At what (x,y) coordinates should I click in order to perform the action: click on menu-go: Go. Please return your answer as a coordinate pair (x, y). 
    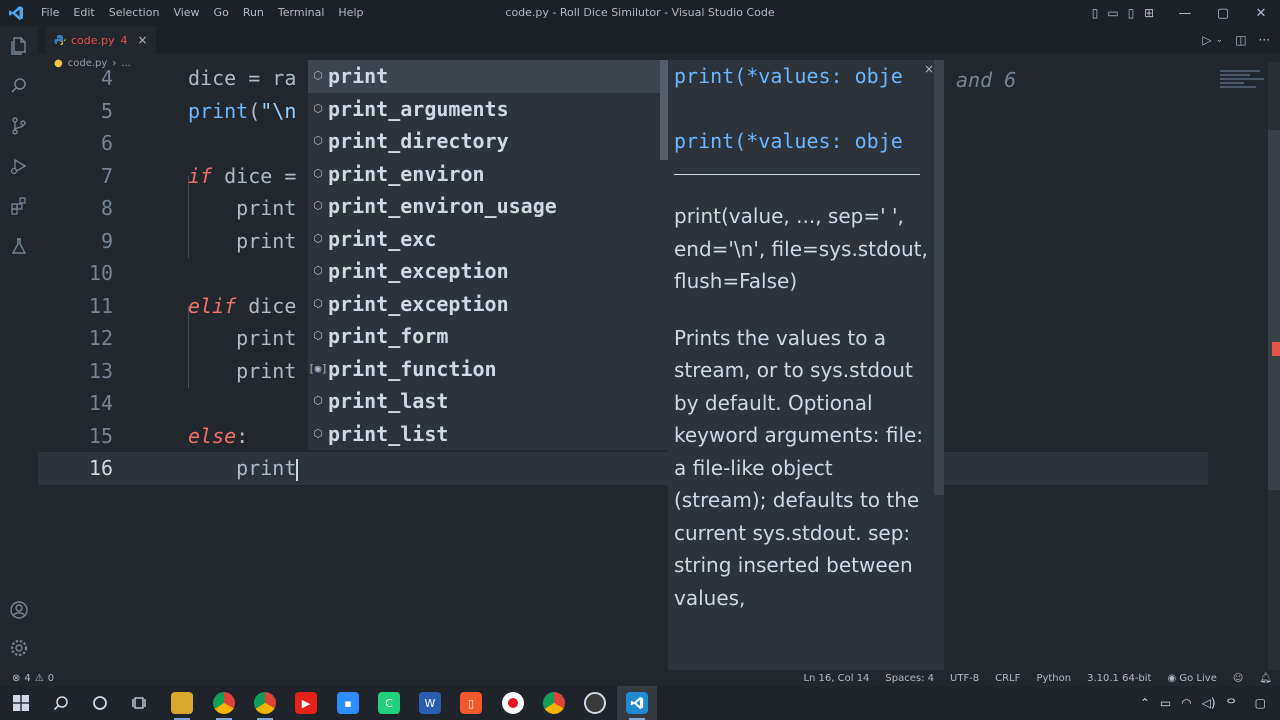
    Looking at the image, I should click on (221, 13).